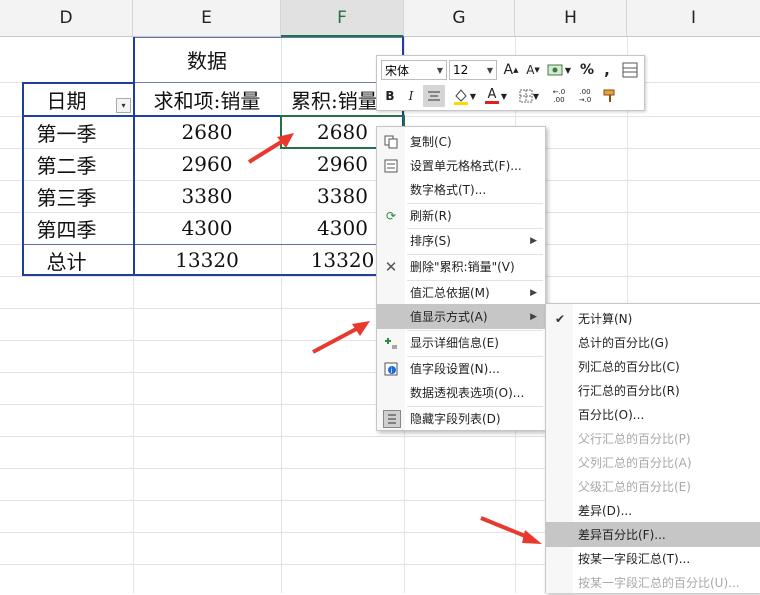 This screenshot has width=760, height=595. What do you see at coordinates (207, 99) in the screenshot?
I see `pivot-col-header-sum: 求和项:销量` at bounding box center [207, 99].